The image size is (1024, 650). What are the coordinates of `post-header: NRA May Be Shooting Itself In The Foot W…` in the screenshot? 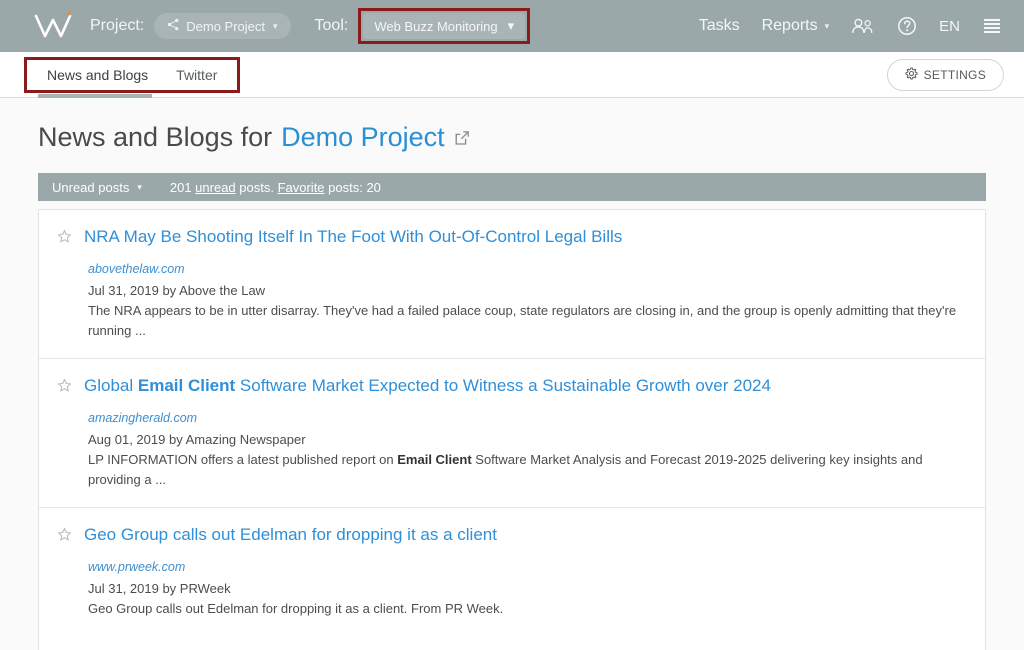 It's located at (510, 237).